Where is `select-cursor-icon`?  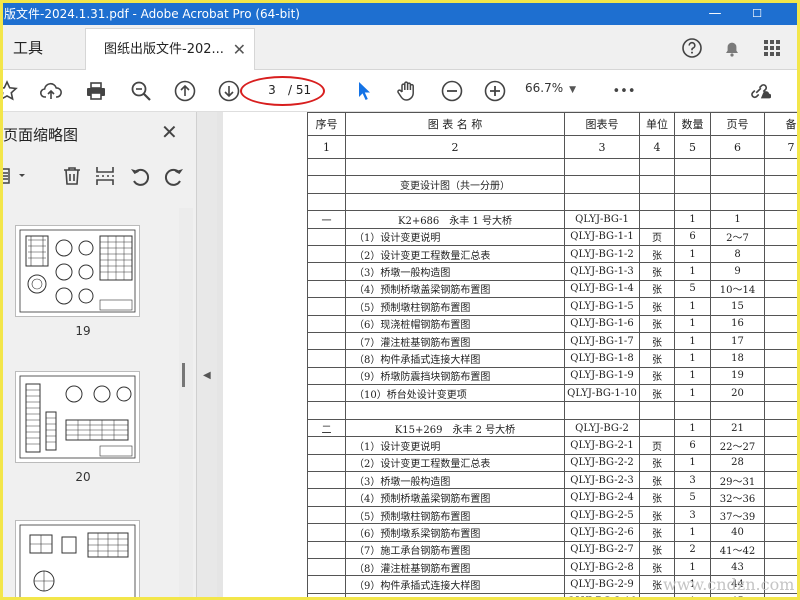
select-cursor-icon is located at coordinates (364, 91).